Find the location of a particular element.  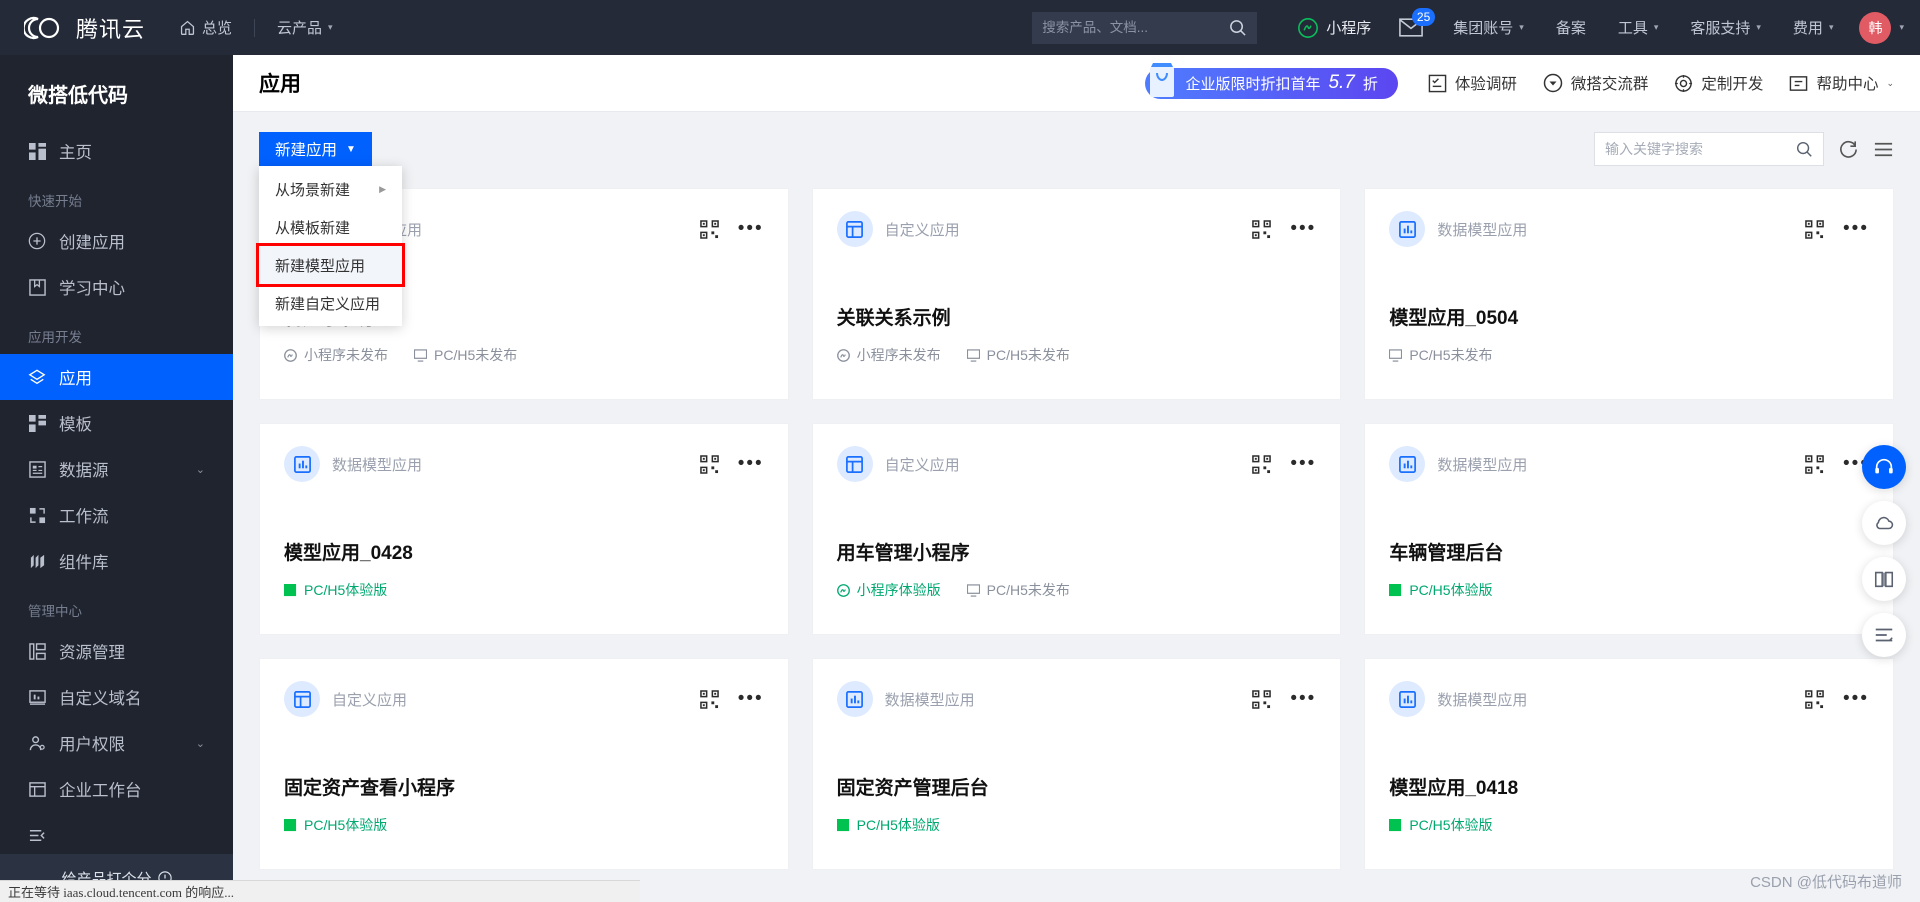

docs-button is located at coordinates (1884, 579).